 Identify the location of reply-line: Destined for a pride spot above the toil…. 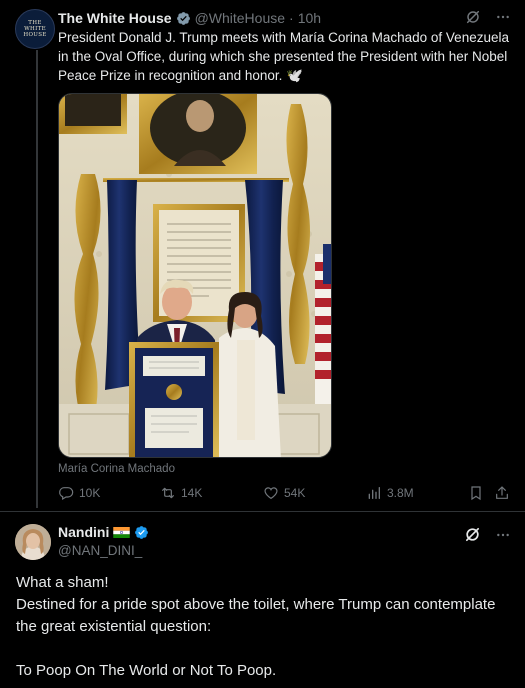
(256, 615).